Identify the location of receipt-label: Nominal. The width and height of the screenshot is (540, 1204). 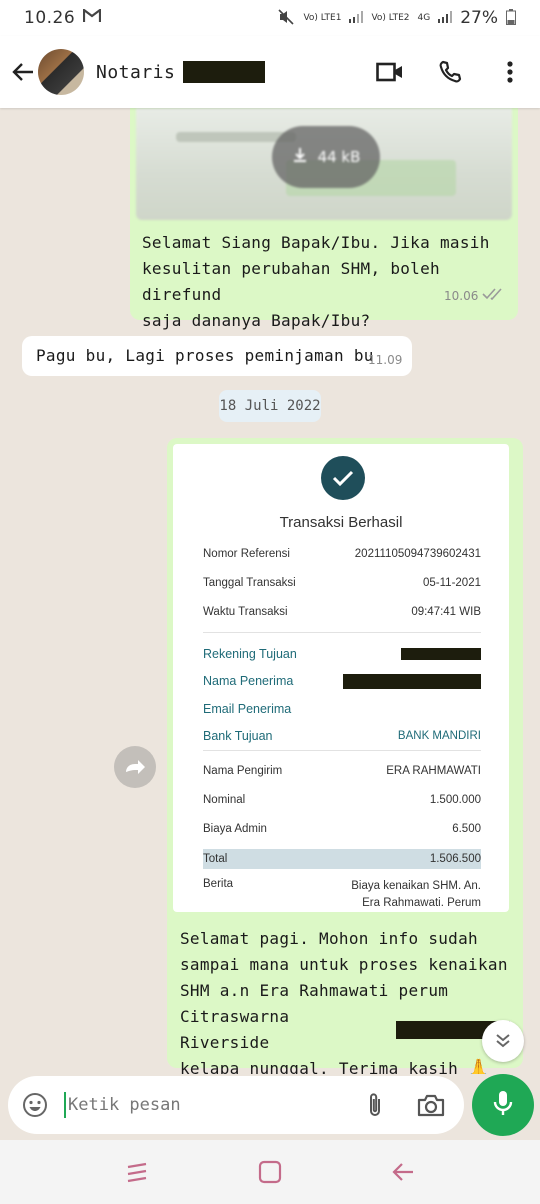
(224, 800).